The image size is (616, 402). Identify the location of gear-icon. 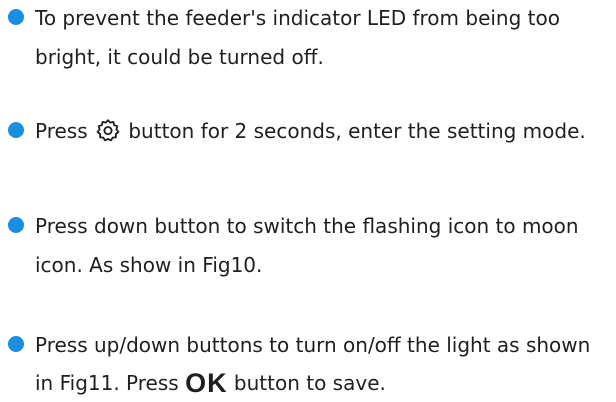
(108, 130).